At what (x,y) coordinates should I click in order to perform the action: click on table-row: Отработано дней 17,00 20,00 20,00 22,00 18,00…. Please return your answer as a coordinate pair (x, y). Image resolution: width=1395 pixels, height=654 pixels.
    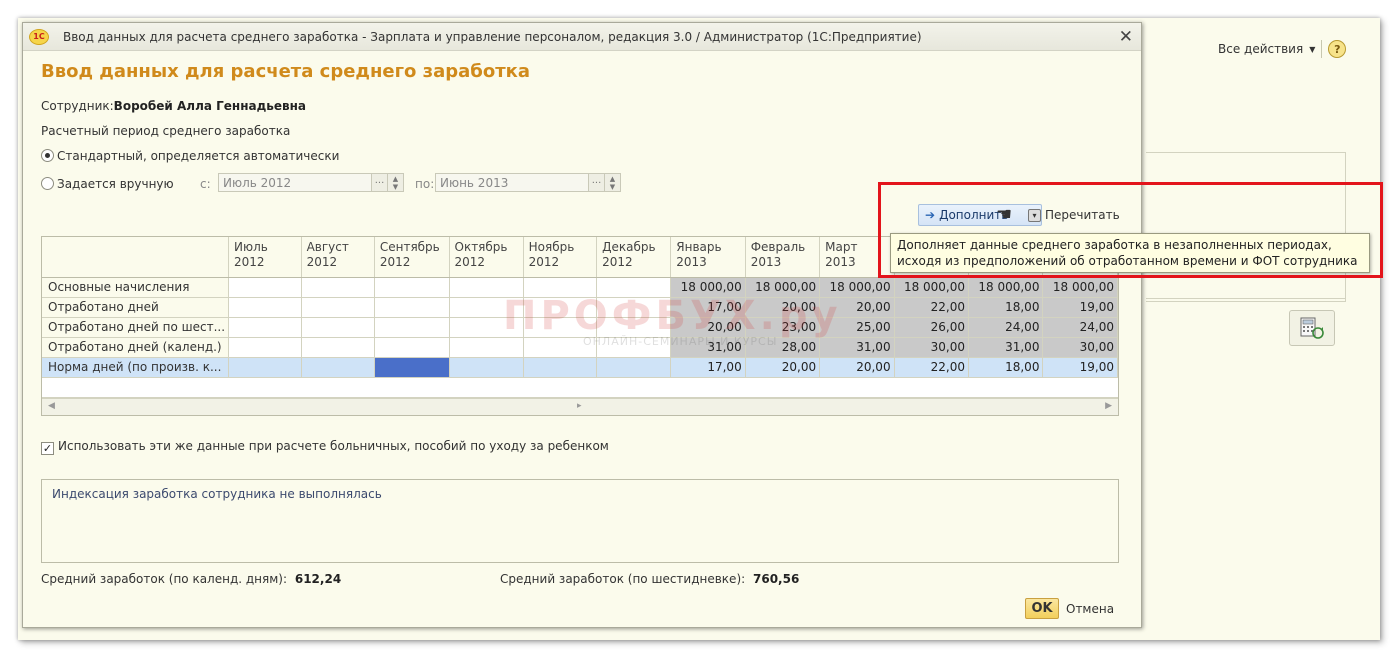
    Looking at the image, I should click on (580, 307).